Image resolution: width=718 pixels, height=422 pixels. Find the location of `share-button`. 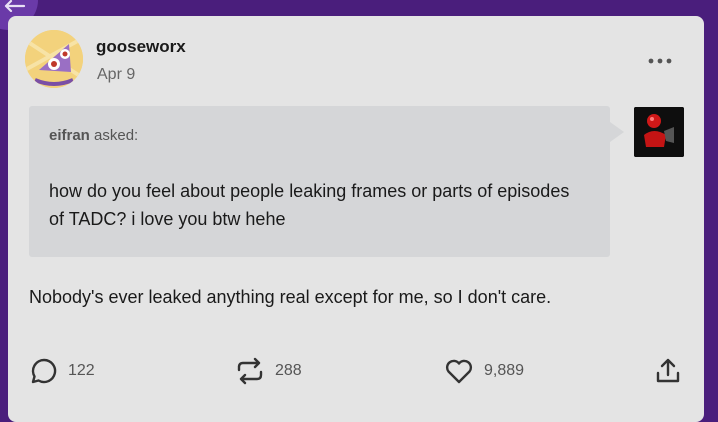

share-button is located at coordinates (668, 371).